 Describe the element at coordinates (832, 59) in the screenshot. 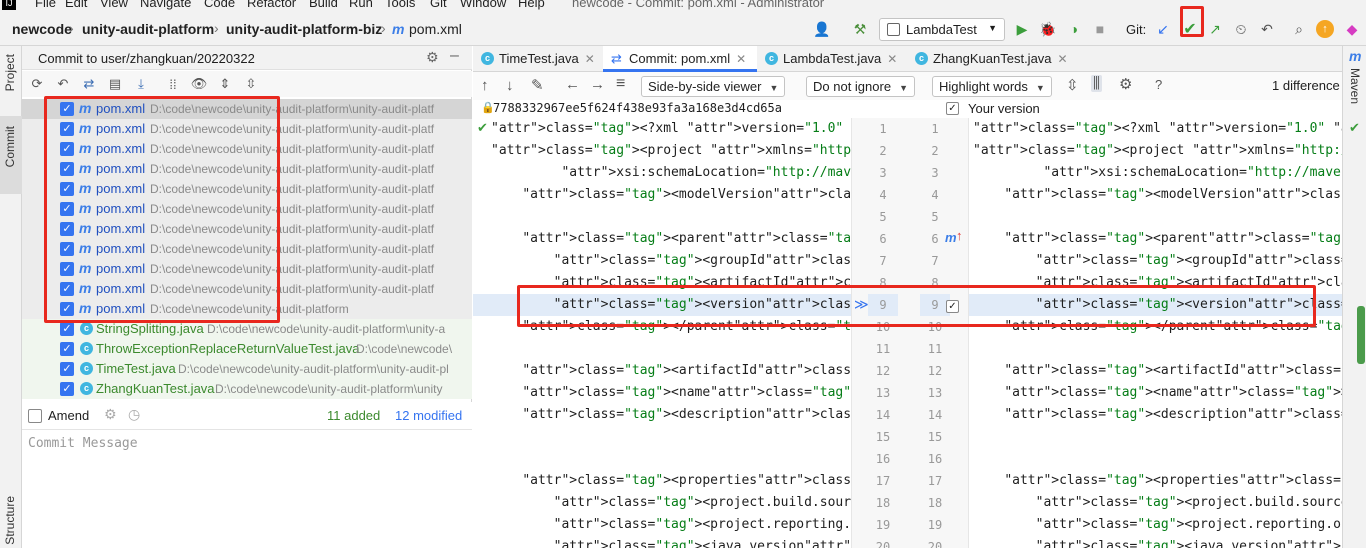

I see `tab-lambdatest: c LambdaTest.java ✕` at that location.